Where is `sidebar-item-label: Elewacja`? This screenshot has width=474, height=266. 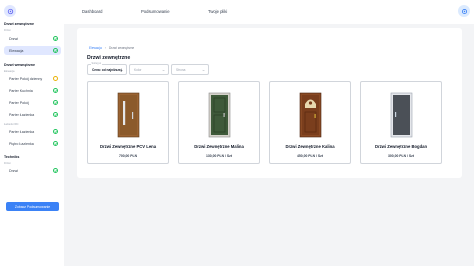
sidebar-item-label: Elewacja is located at coordinates (16, 50).